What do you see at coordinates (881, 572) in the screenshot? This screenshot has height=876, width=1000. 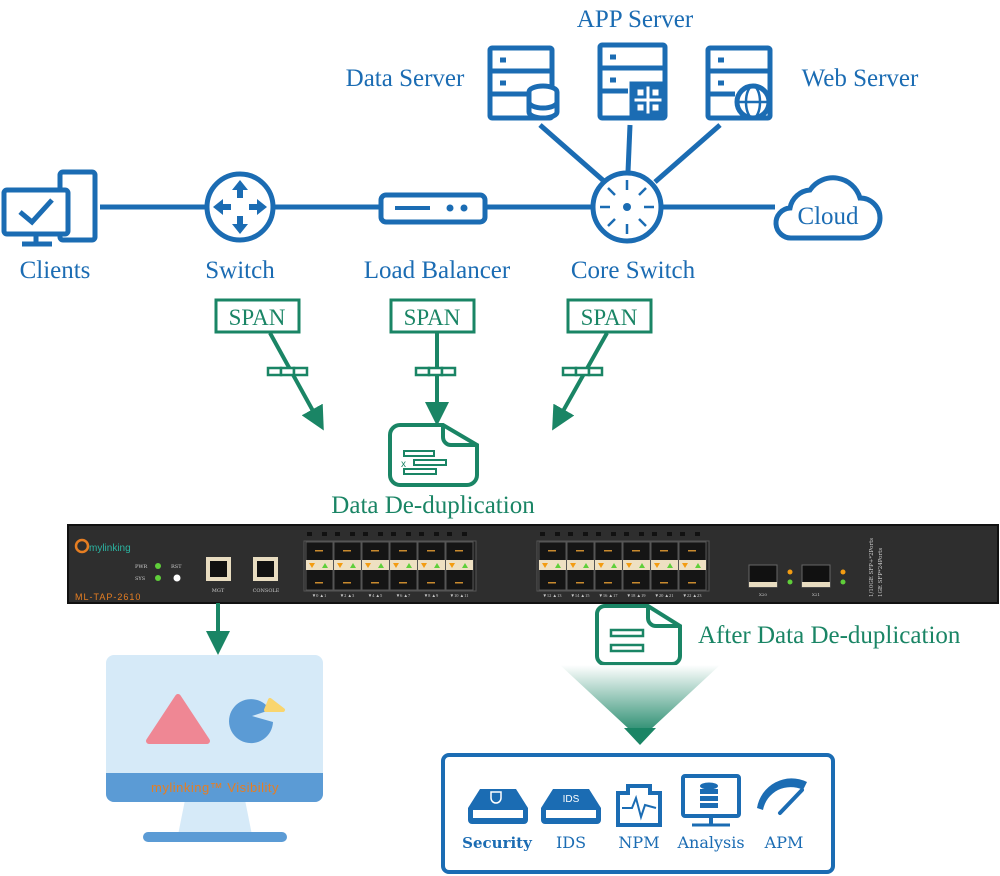 I see `side-text-2: 1GE SFP*24Ports` at bounding box center [881, 572].